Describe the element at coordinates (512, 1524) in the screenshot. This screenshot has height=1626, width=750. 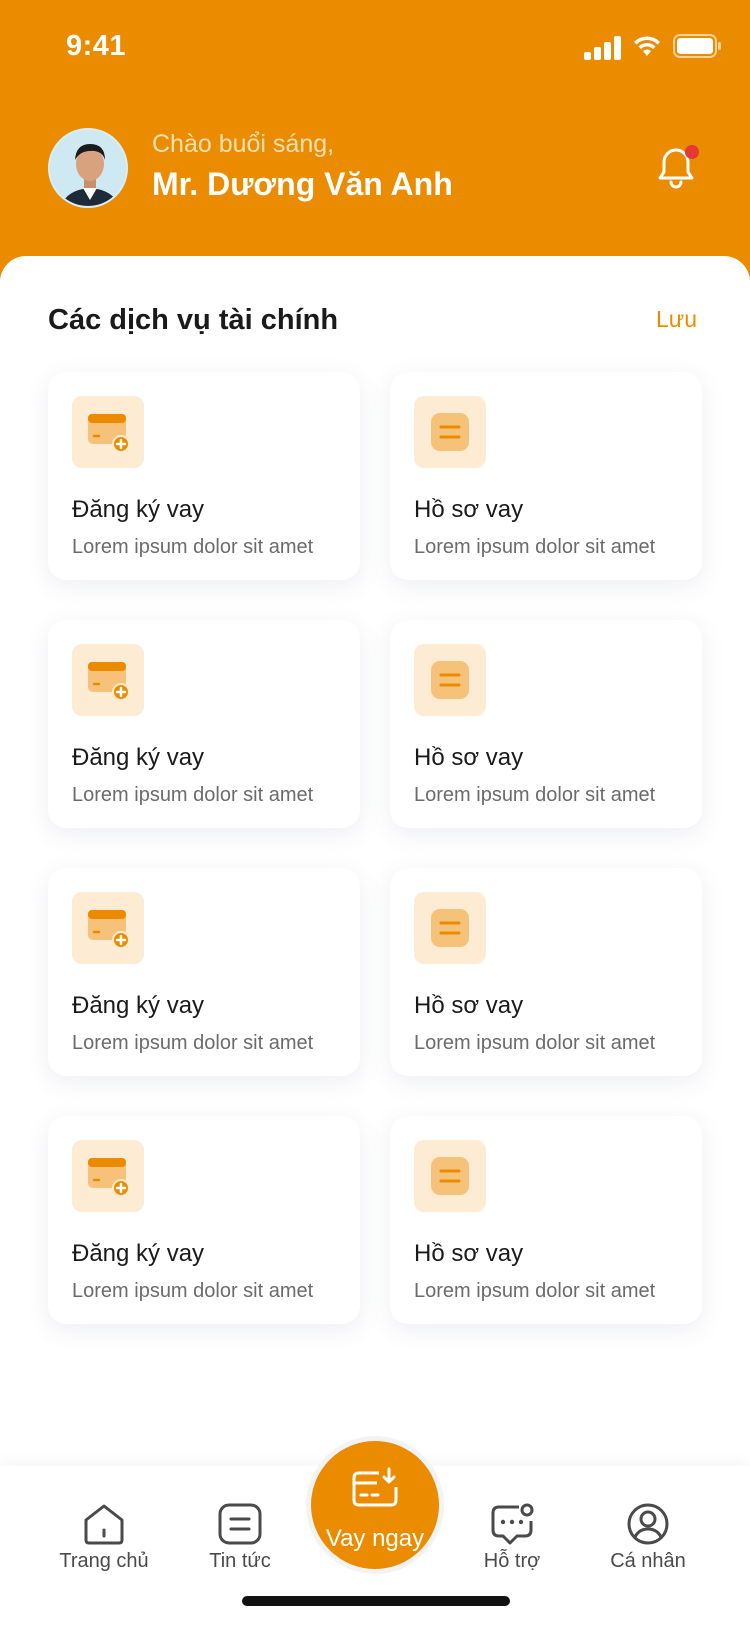
I see `chat-support-icon` at that location.